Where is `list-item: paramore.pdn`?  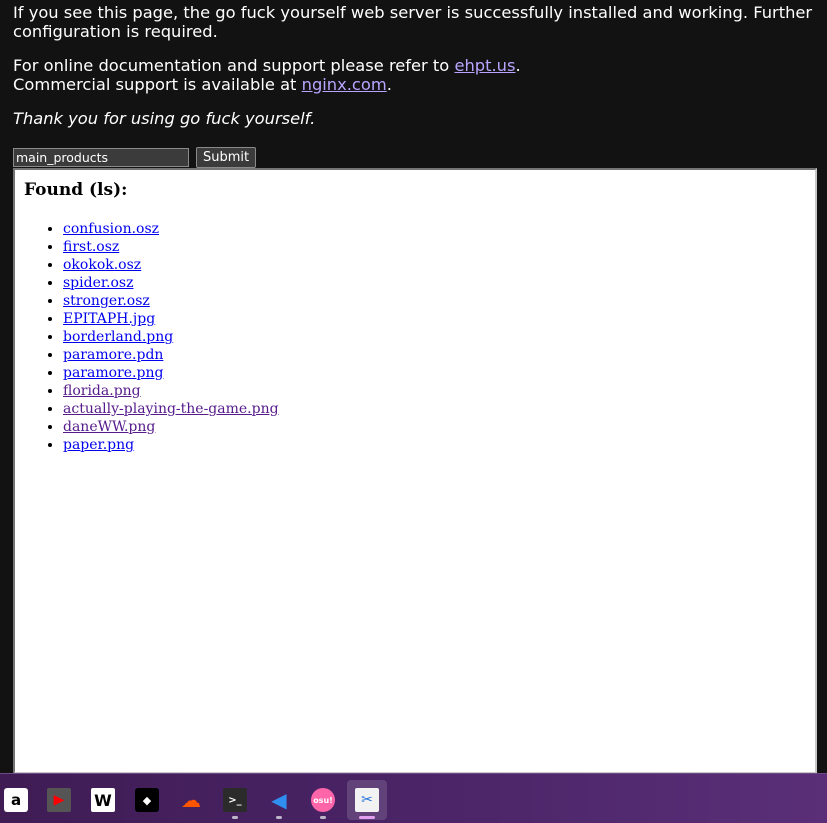
list-item: paramore.pdn is located at coordinates (439, 355).